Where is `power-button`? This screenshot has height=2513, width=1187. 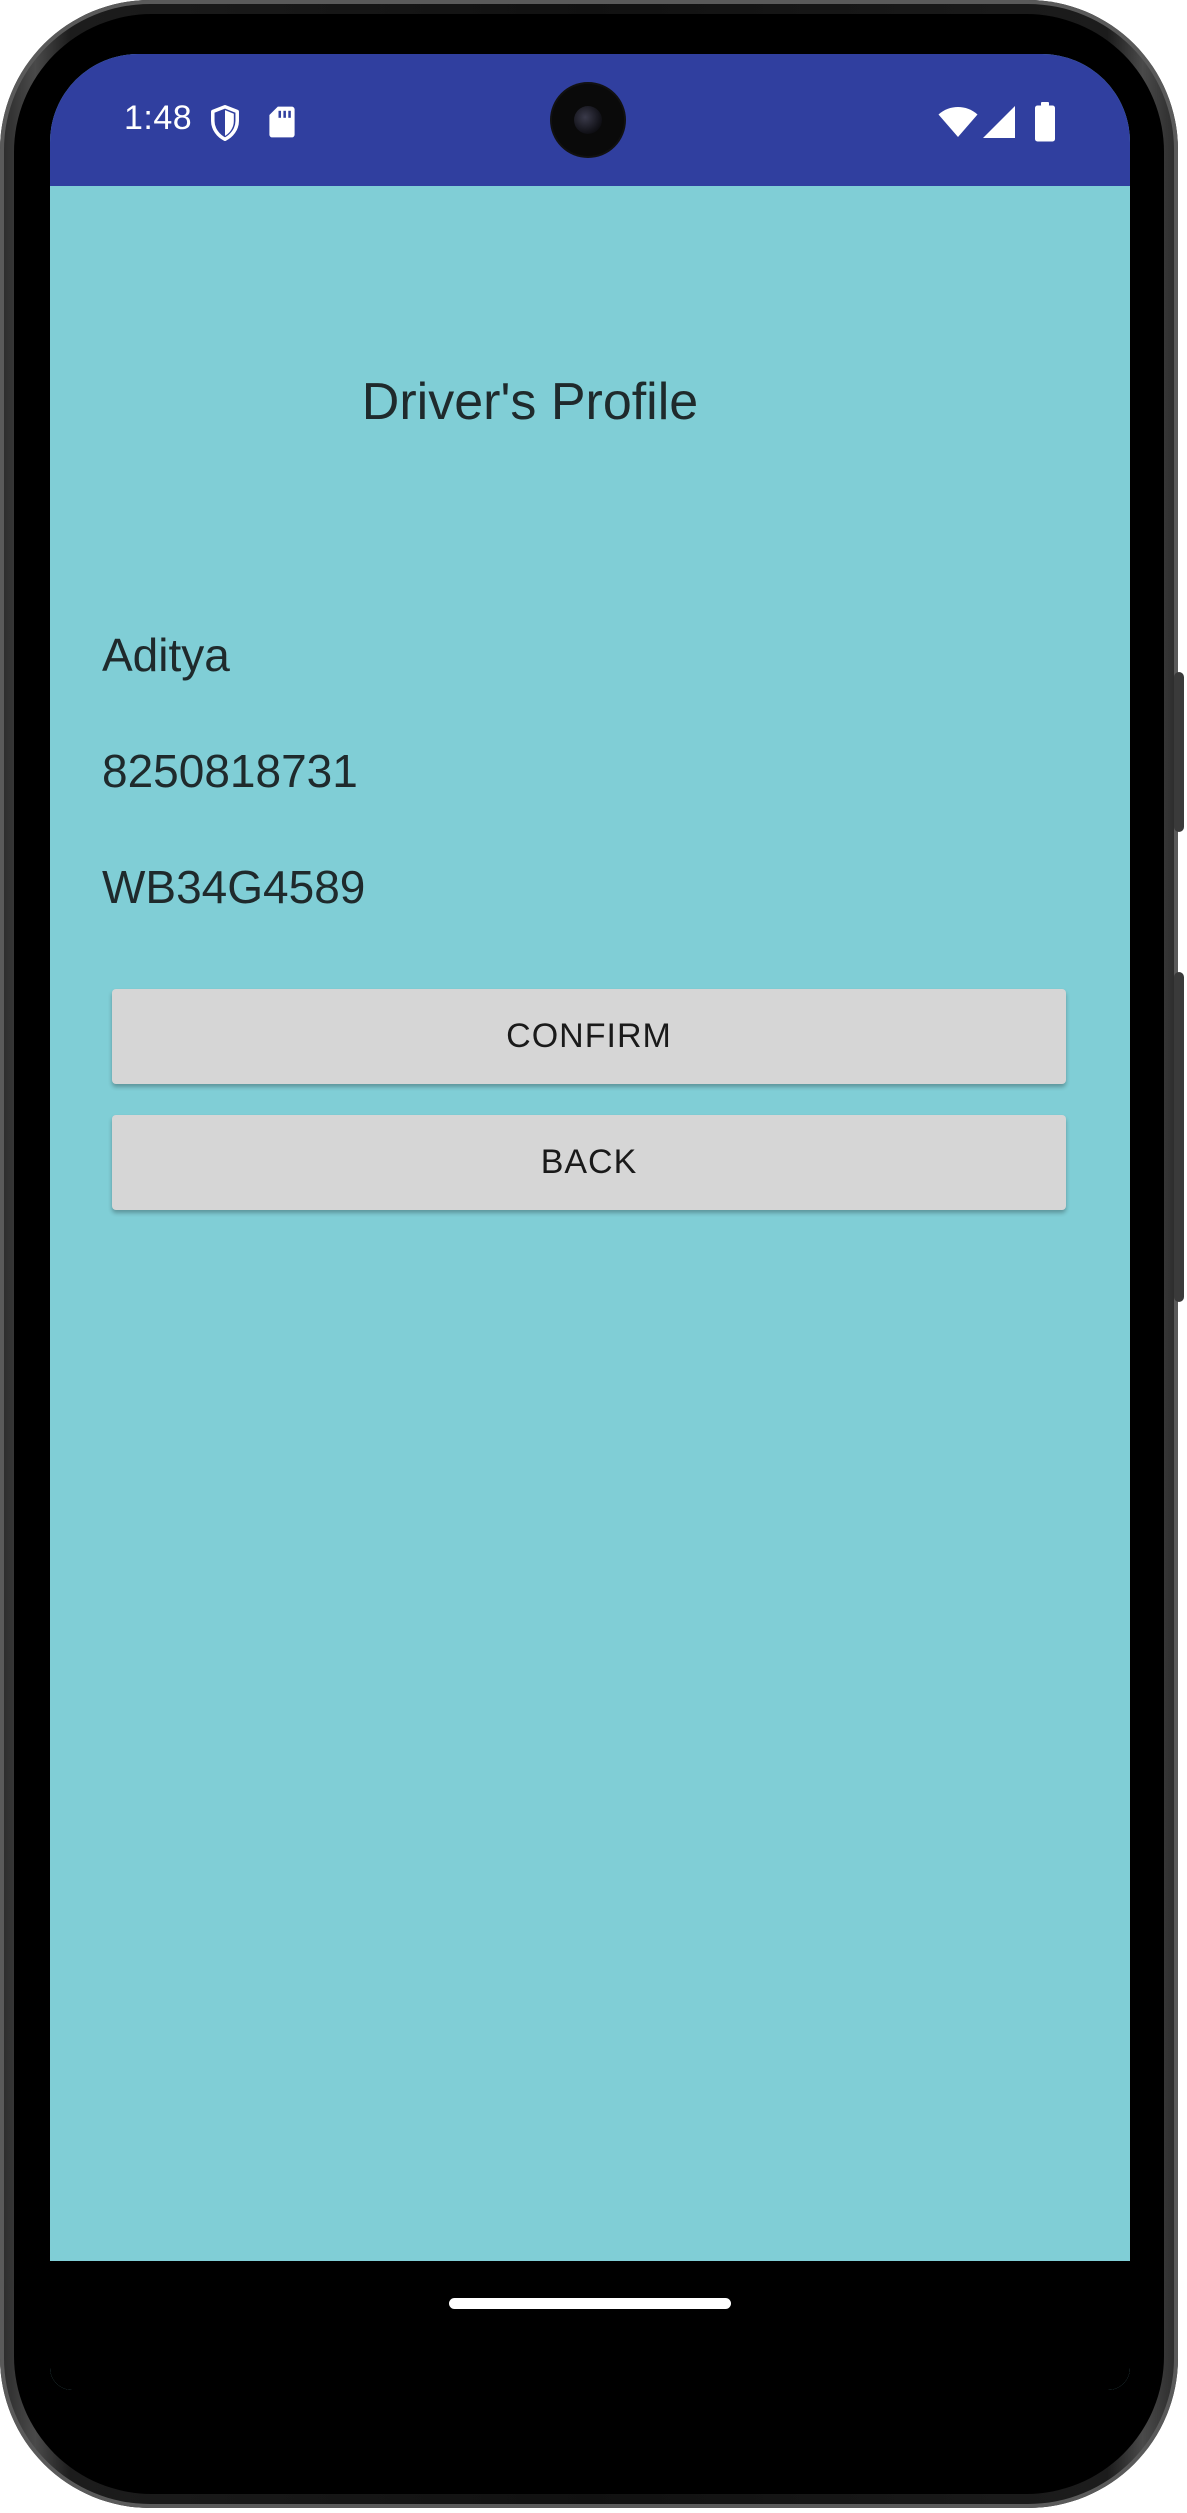 power-button is located at coordinates (1179, 1137).